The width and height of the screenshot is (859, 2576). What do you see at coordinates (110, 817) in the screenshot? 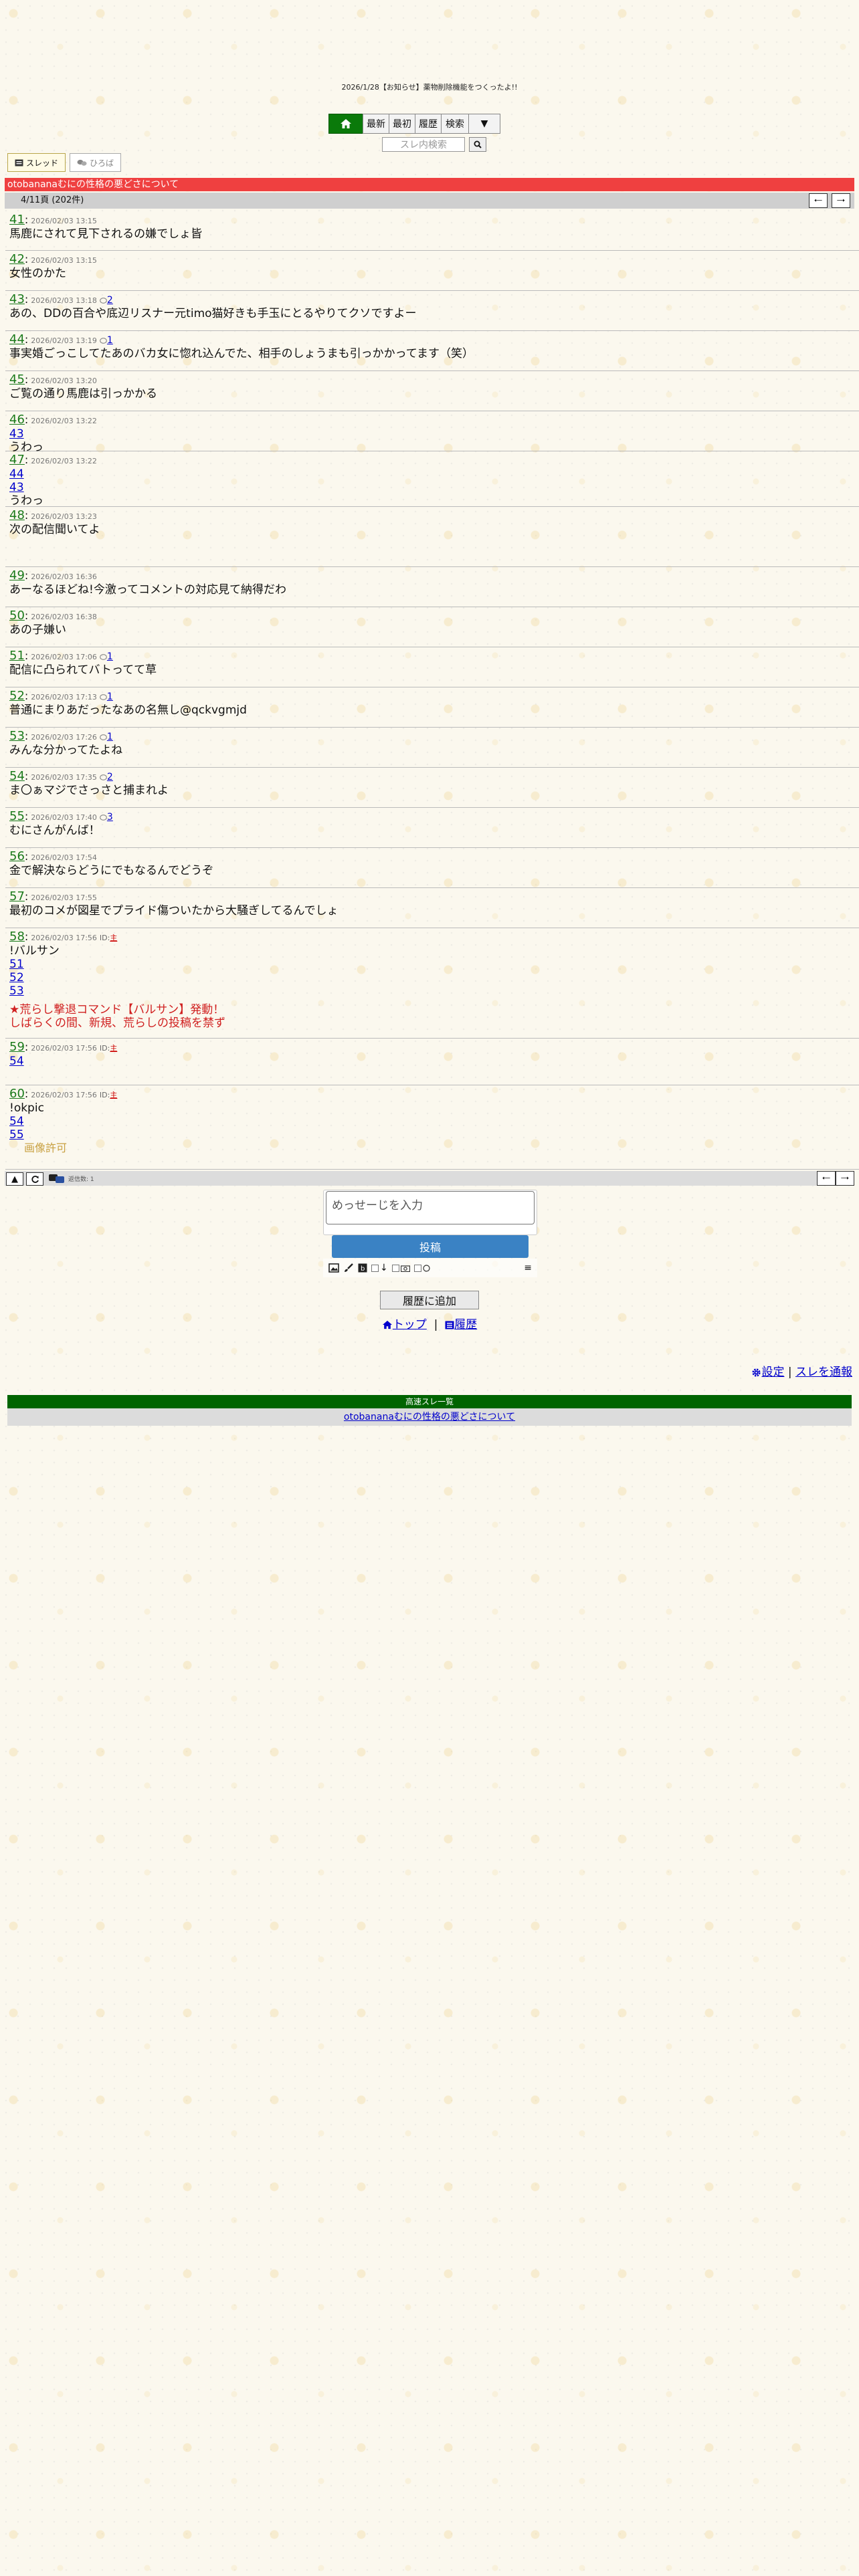
I see `reply-count-link: 3` at bounding box center [110, 817].